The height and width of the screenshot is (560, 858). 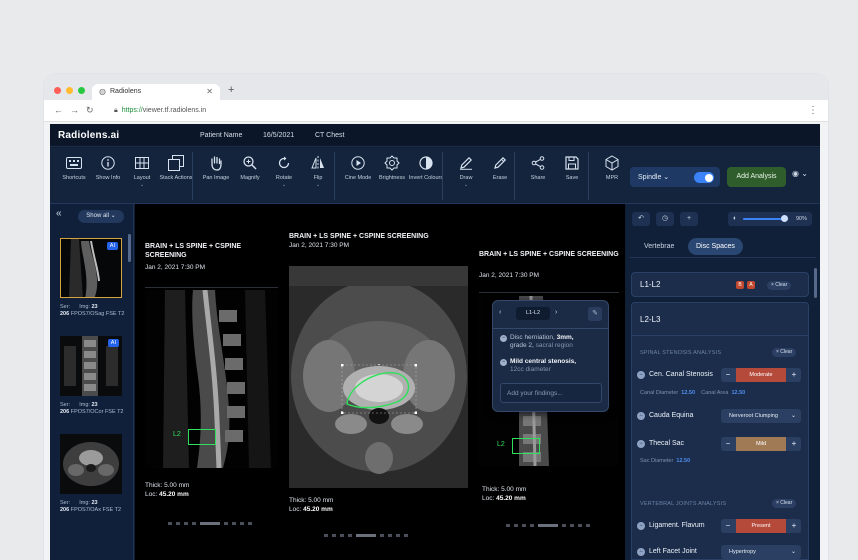 I want to click on tool-layout: Layout ⌄, so click(x=142, y=171).